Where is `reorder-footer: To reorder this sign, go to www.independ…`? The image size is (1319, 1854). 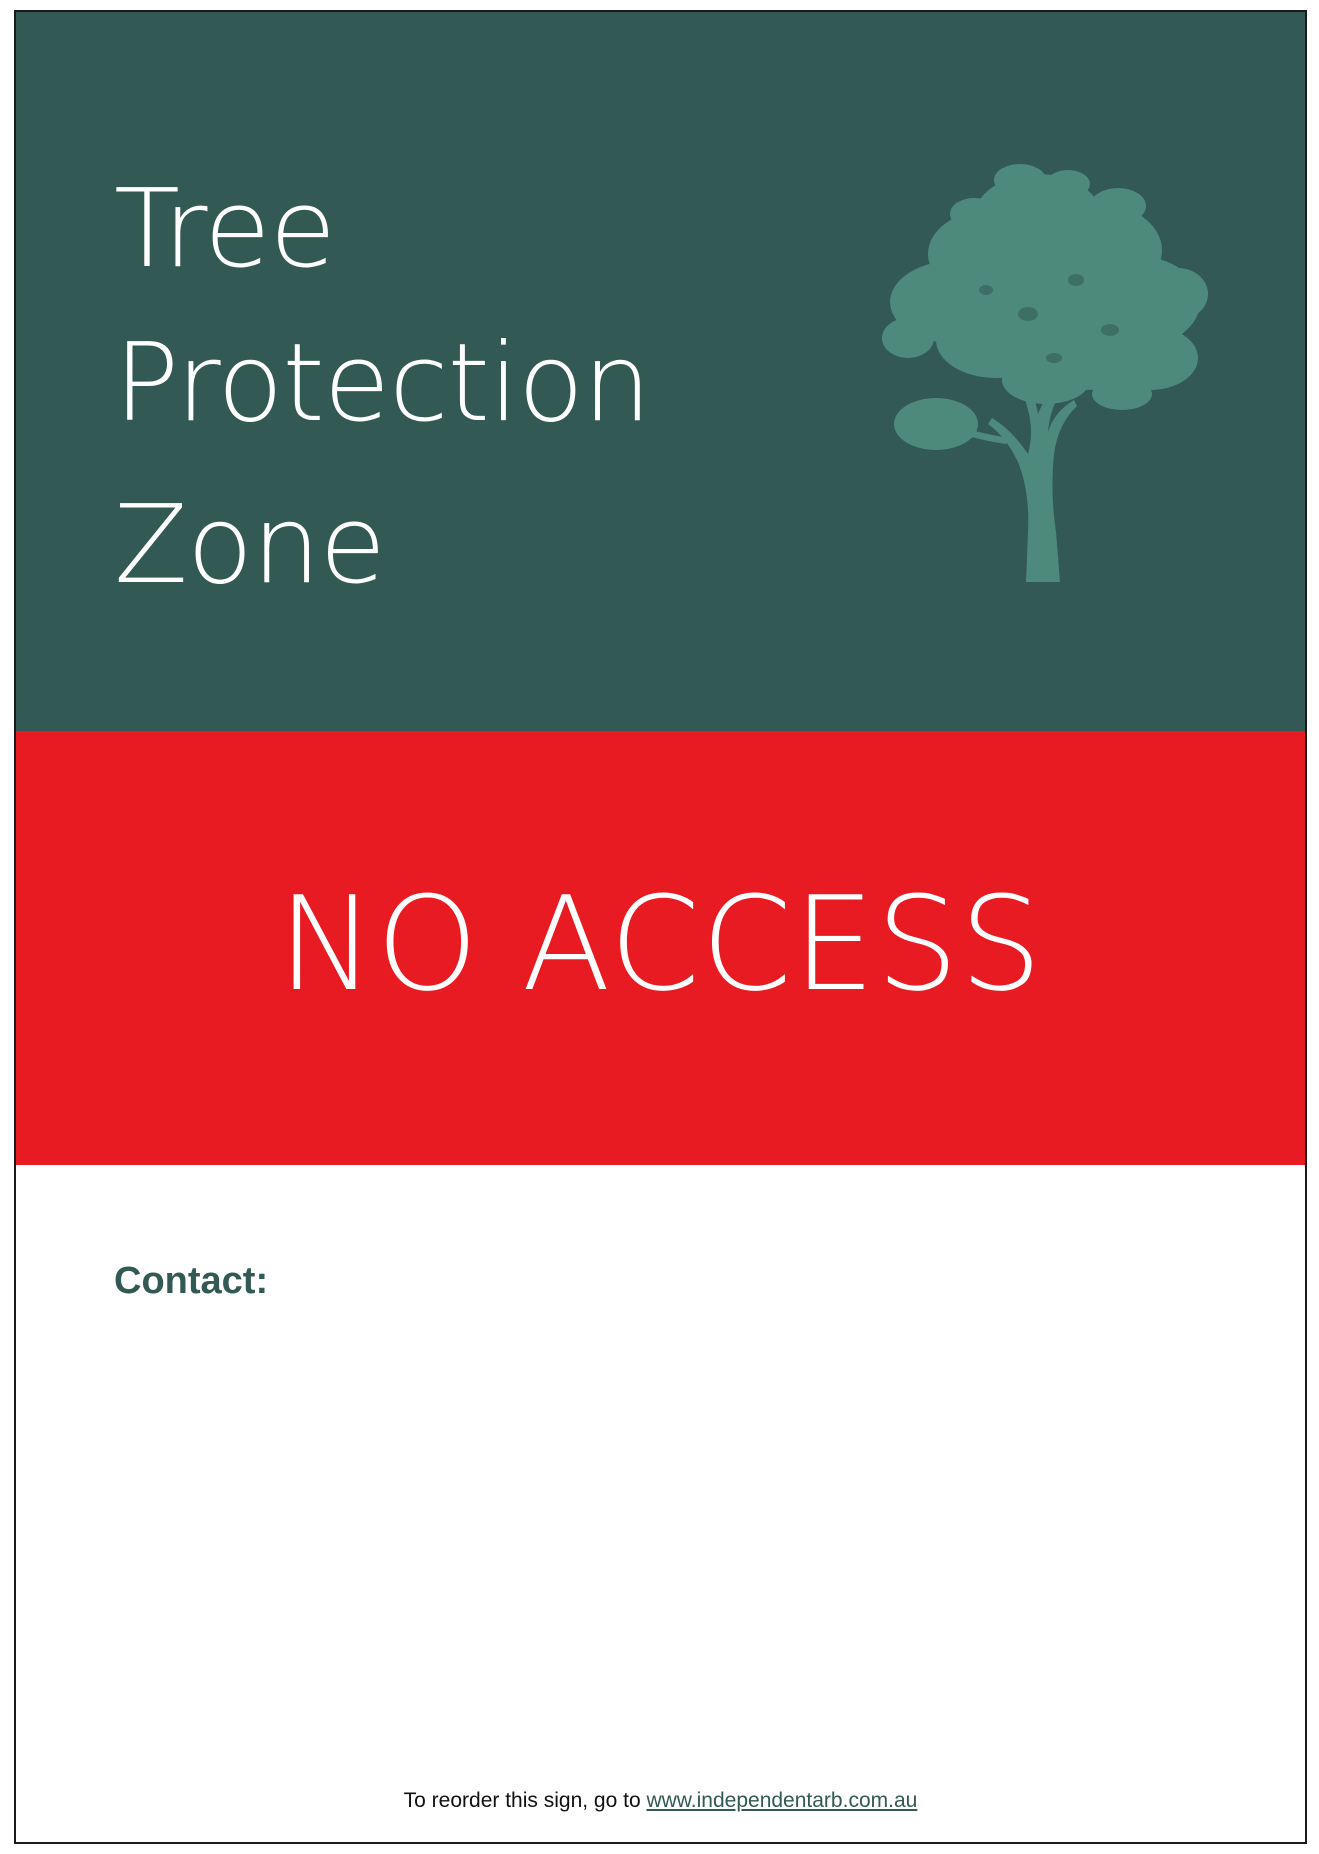
reorder-footer: To reorder this sign, go to www.independ… is located at coordinates (660, 1801).